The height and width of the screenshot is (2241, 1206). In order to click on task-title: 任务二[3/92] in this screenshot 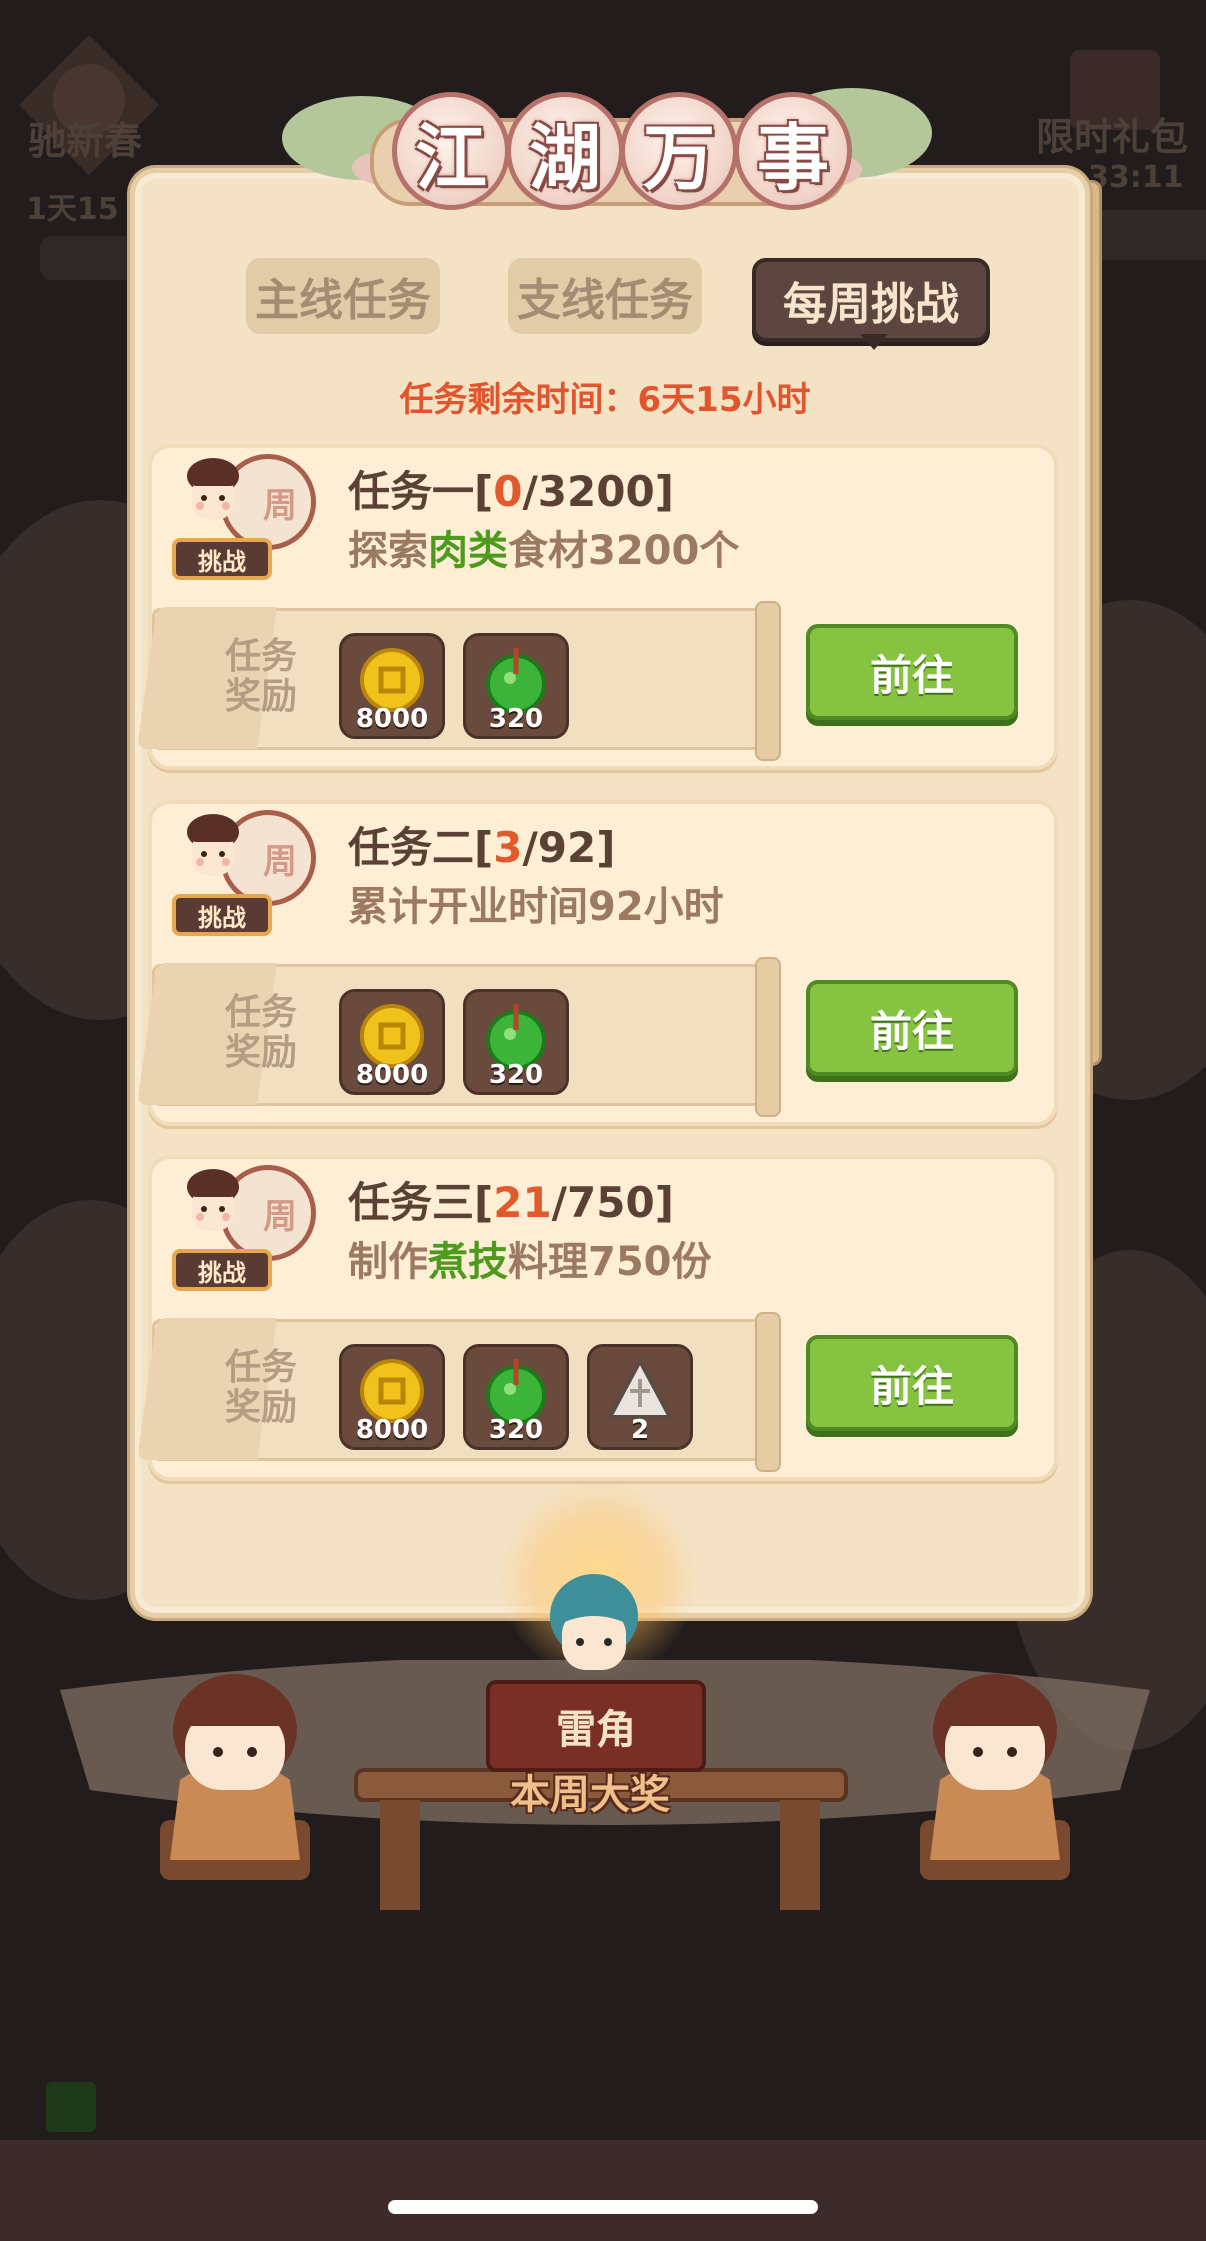, I will do `click(482, 847)`.